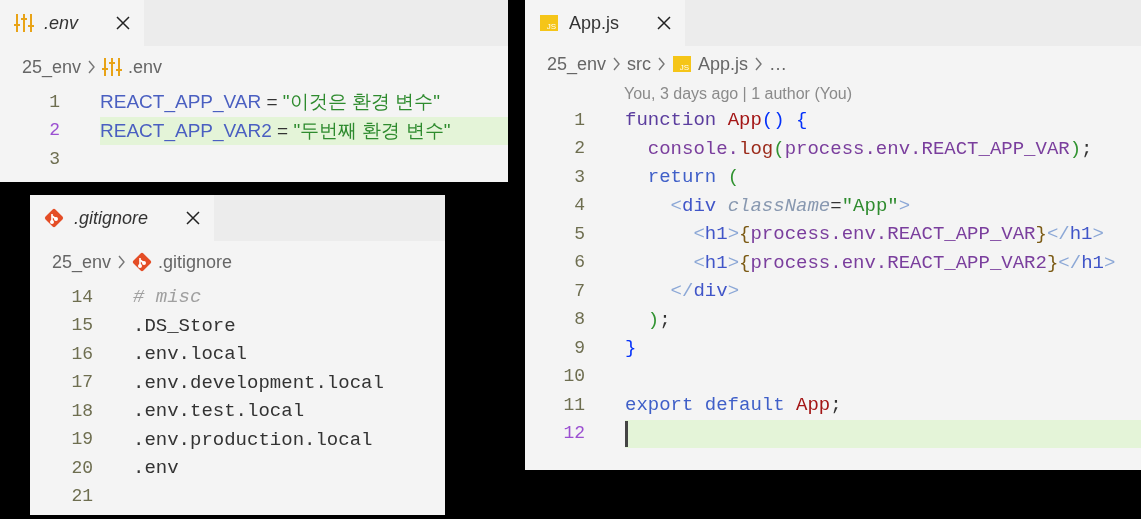  I want to click on line-number: 4, so click(579, 206).